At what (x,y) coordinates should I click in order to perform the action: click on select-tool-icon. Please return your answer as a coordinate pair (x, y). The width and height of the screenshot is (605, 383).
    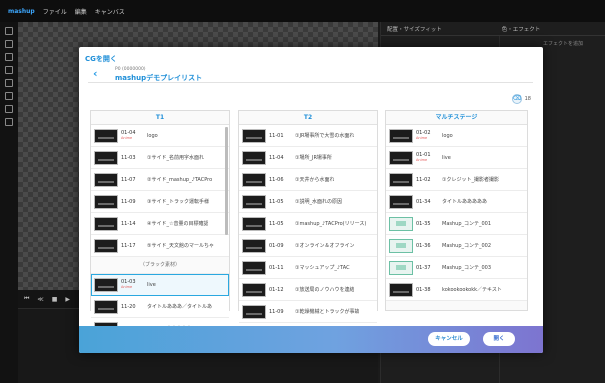
    Looking at the image, I should click on (9, 31).